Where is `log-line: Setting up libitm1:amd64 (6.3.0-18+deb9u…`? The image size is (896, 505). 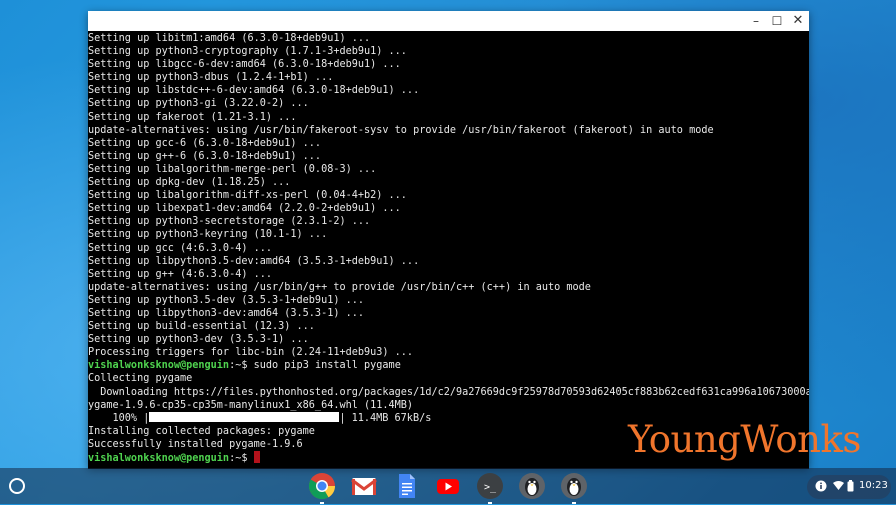 log-line: Setting up libitm1:amd64 (6.3.0-18+deb9u… is located at coordinates (229, 38).